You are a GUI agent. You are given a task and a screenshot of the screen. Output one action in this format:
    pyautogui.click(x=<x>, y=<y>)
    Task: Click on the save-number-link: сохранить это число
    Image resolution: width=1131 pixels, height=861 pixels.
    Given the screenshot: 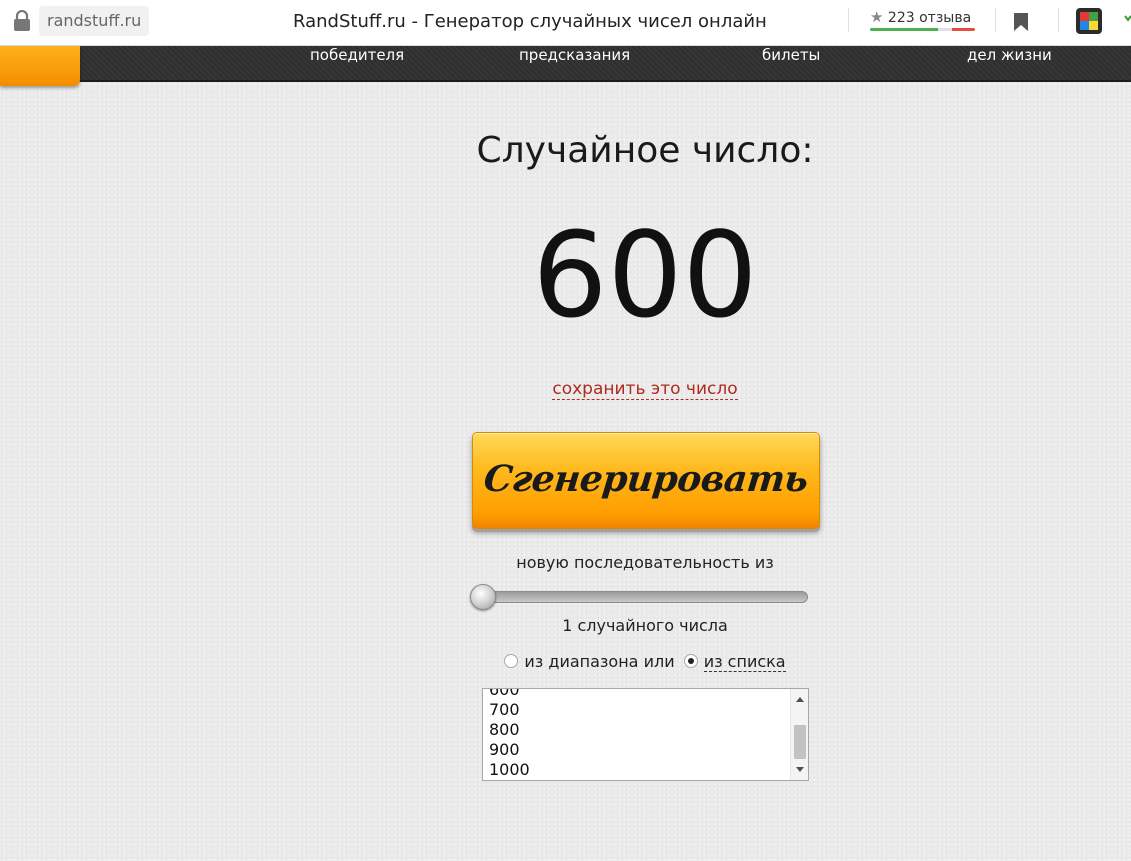 What is the action you would take?
    pyautogui.click(x=645, y=389)
    